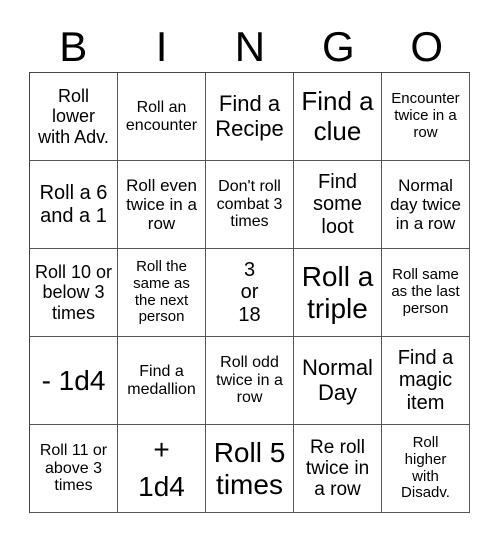 This screenshot has height=544, width=500. I want to click on bingo-cell: Find a Recipe, so click(250, 117).